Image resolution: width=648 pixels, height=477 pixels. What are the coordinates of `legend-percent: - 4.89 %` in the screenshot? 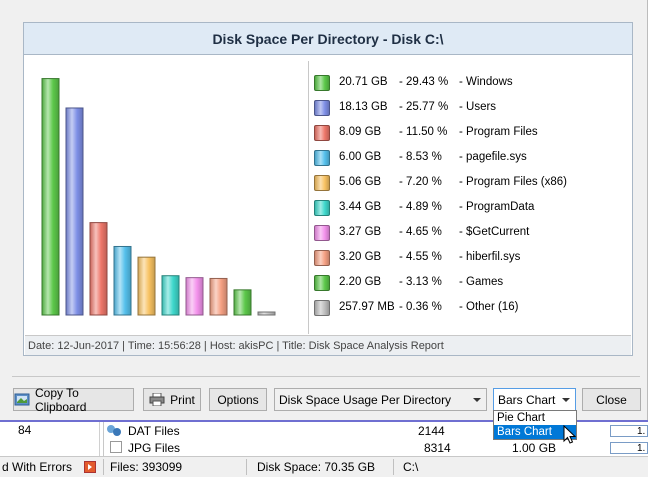 It's located at (420, 207).